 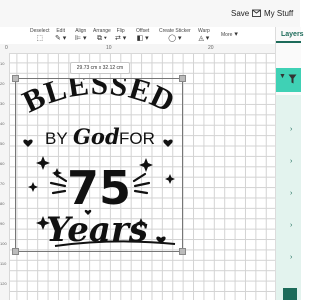 I want to click on arrange-button: Arrange ⧉ ▾, so click(x=102, y=35).